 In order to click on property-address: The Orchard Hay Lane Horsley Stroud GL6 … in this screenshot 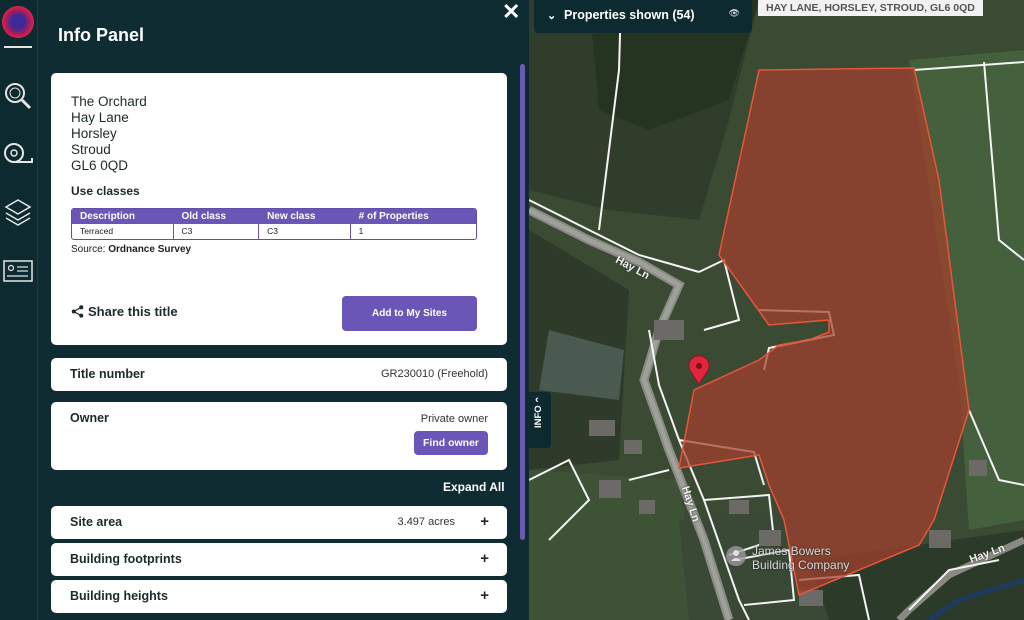, I will do `click(109, 134)`.